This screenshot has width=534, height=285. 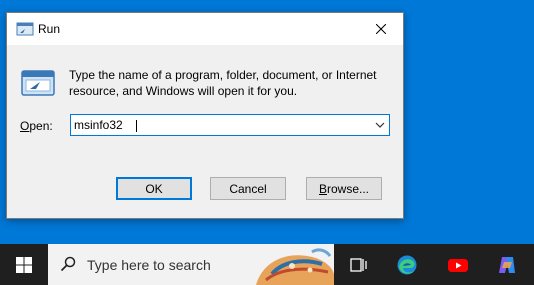 What do you see at coordinates (38, 83) in the screenshot?
I see `run-app-icon` at bounding box center [38, 83].